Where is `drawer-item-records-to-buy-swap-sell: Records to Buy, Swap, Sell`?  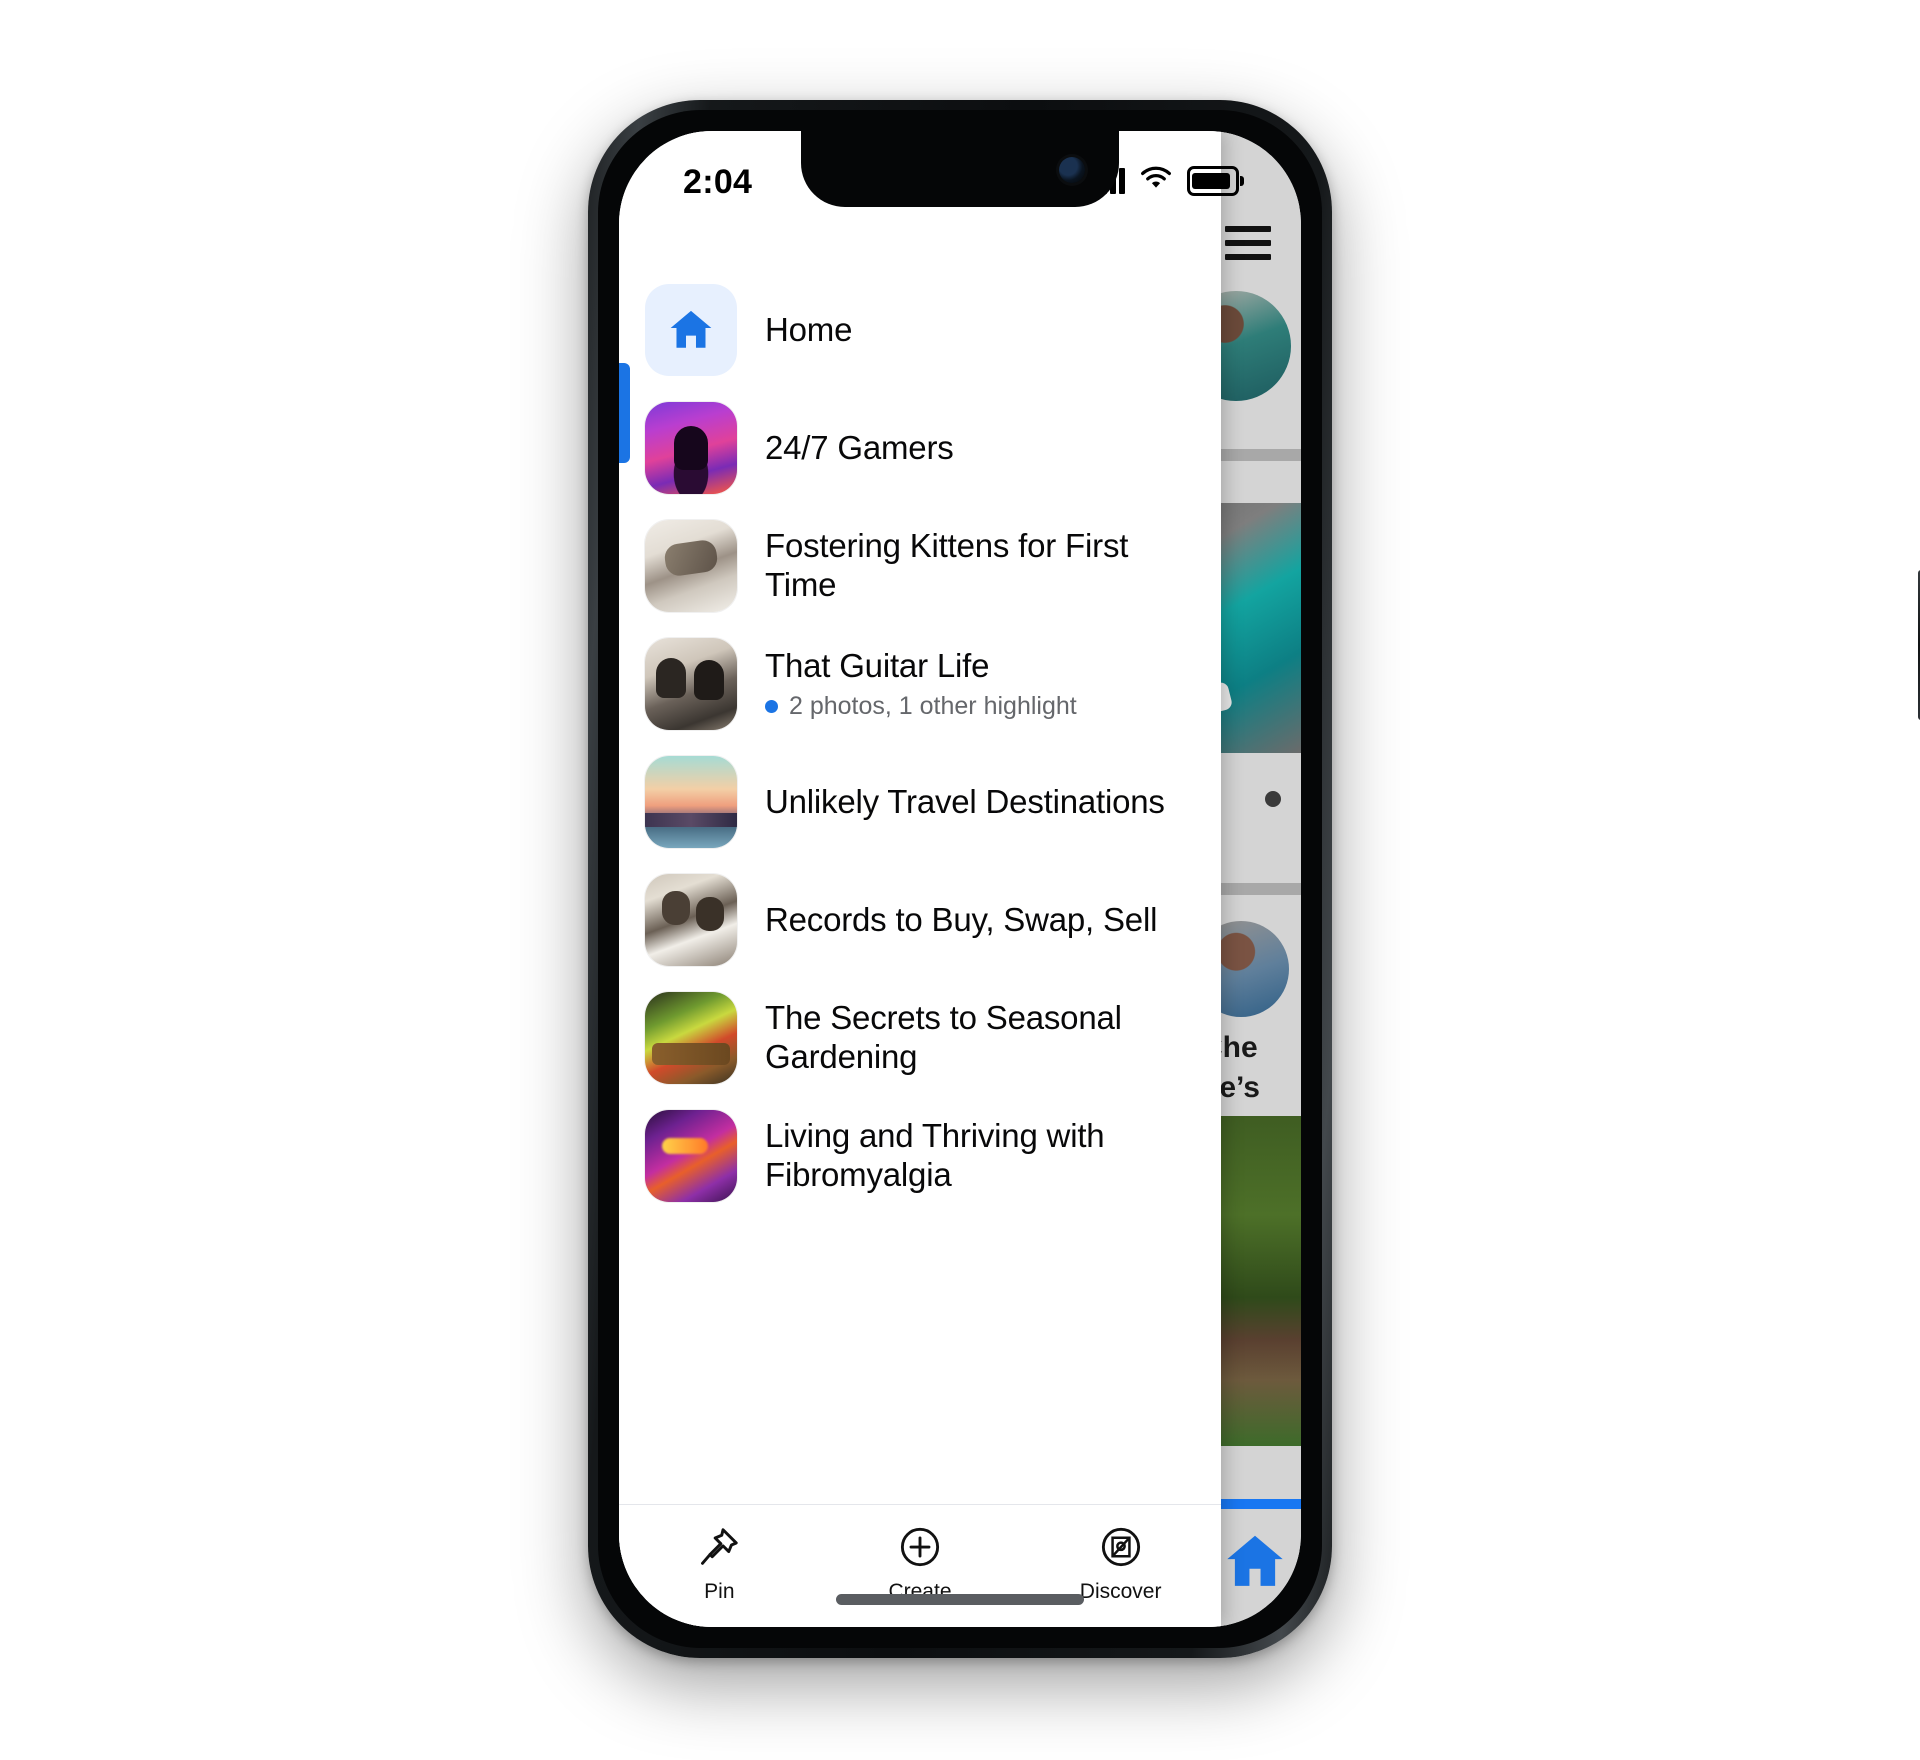 drawer-item-records-to-buy-swap-sell: Records to Buy, Swap, Sell is located at coordinates (920, 920).